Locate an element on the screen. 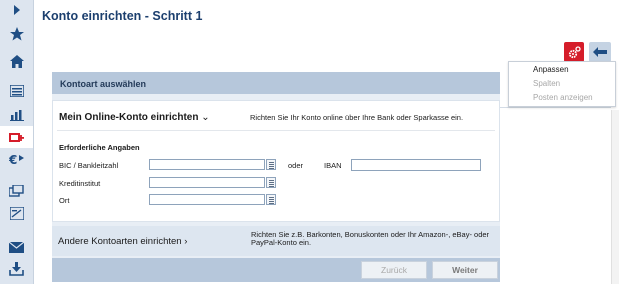 The height and width of the screenshot is (284, 619). card-footer: Zurück Weiter is located at coordinates (276, 270).